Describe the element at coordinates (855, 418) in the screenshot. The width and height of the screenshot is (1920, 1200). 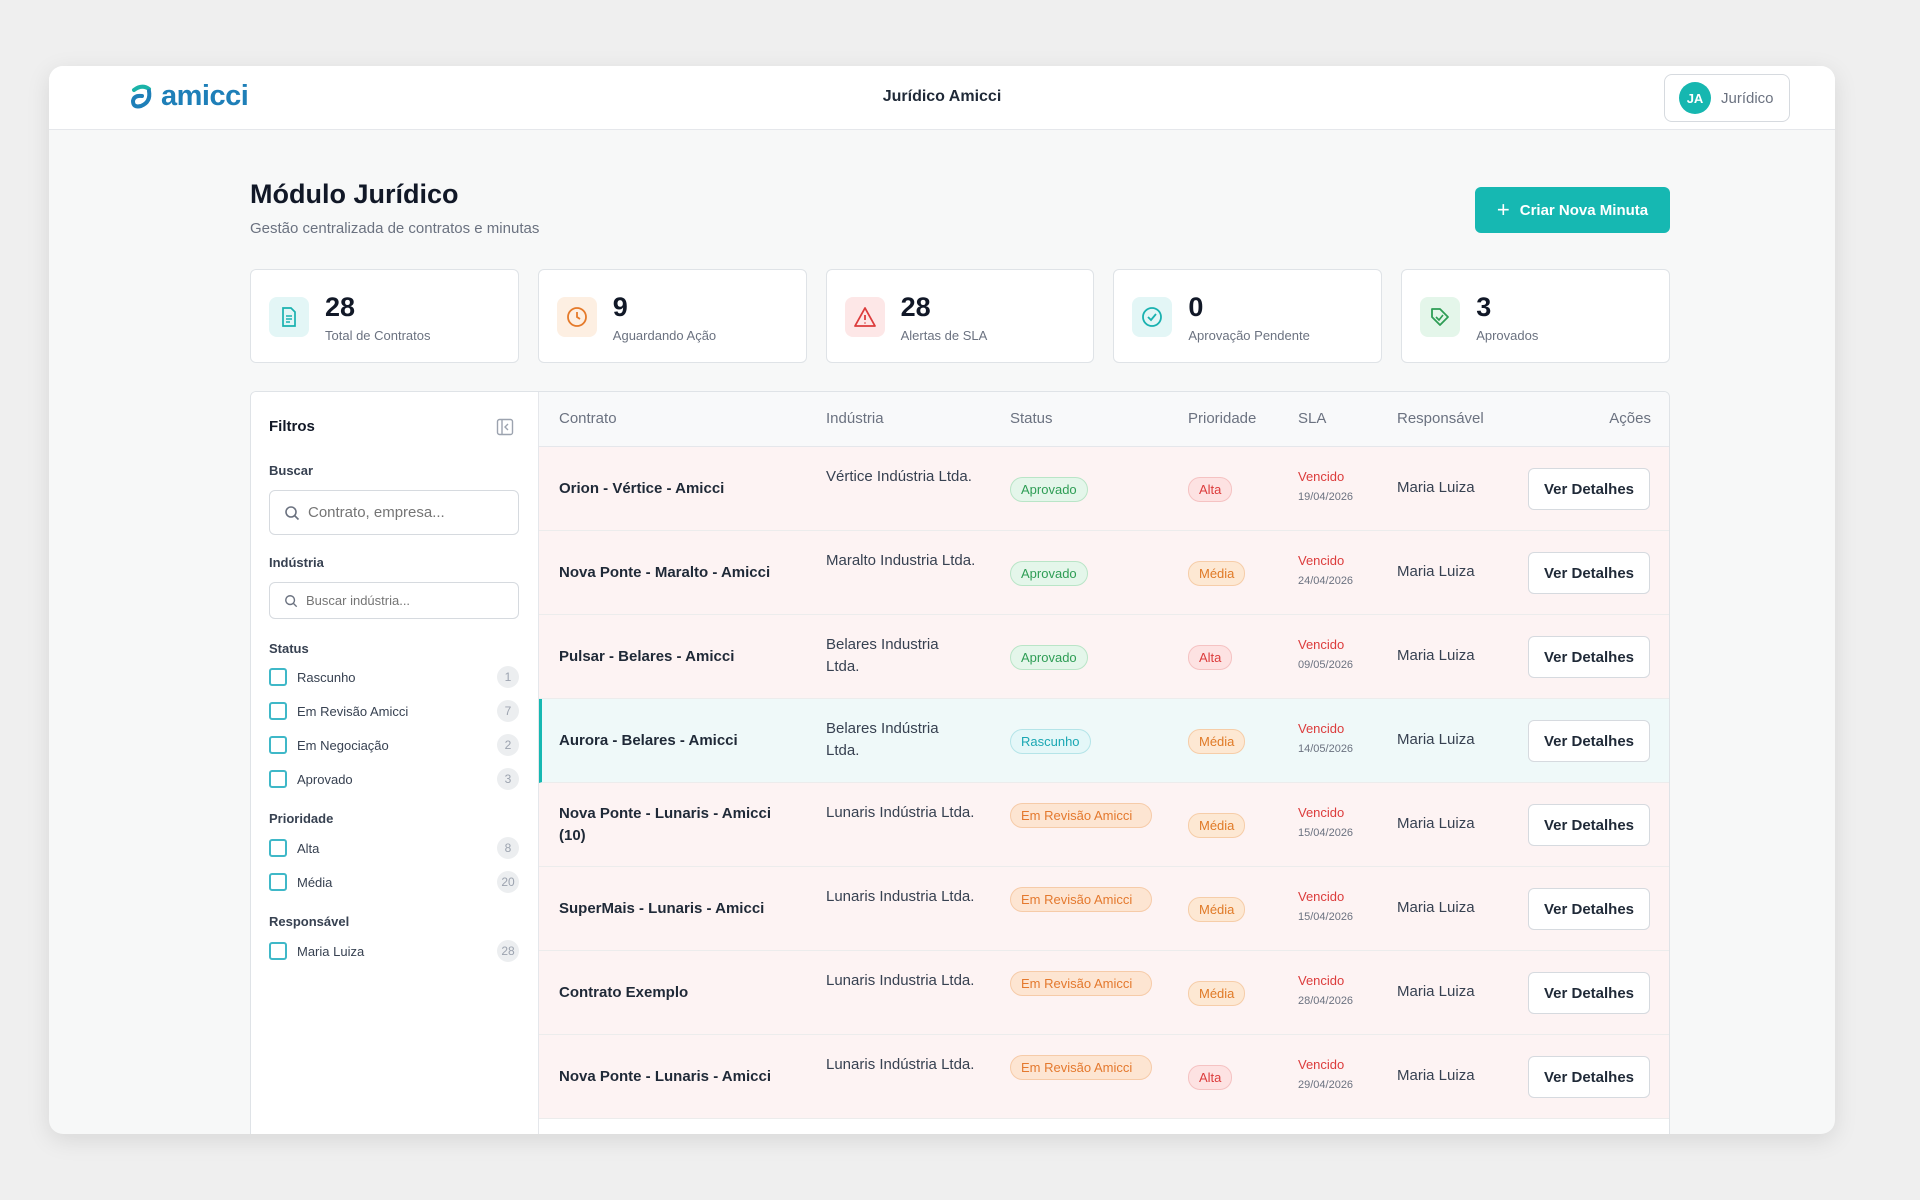
I see `column-header-industry: Indústria` at that location.